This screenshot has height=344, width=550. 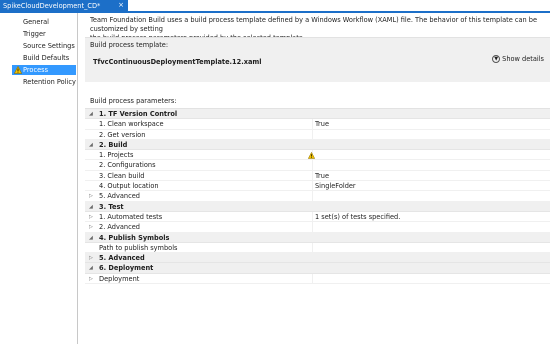 I want to click on document-tabstrip: SpikeCloudDevelopment_CD* ×, so click(x=275, y=5).